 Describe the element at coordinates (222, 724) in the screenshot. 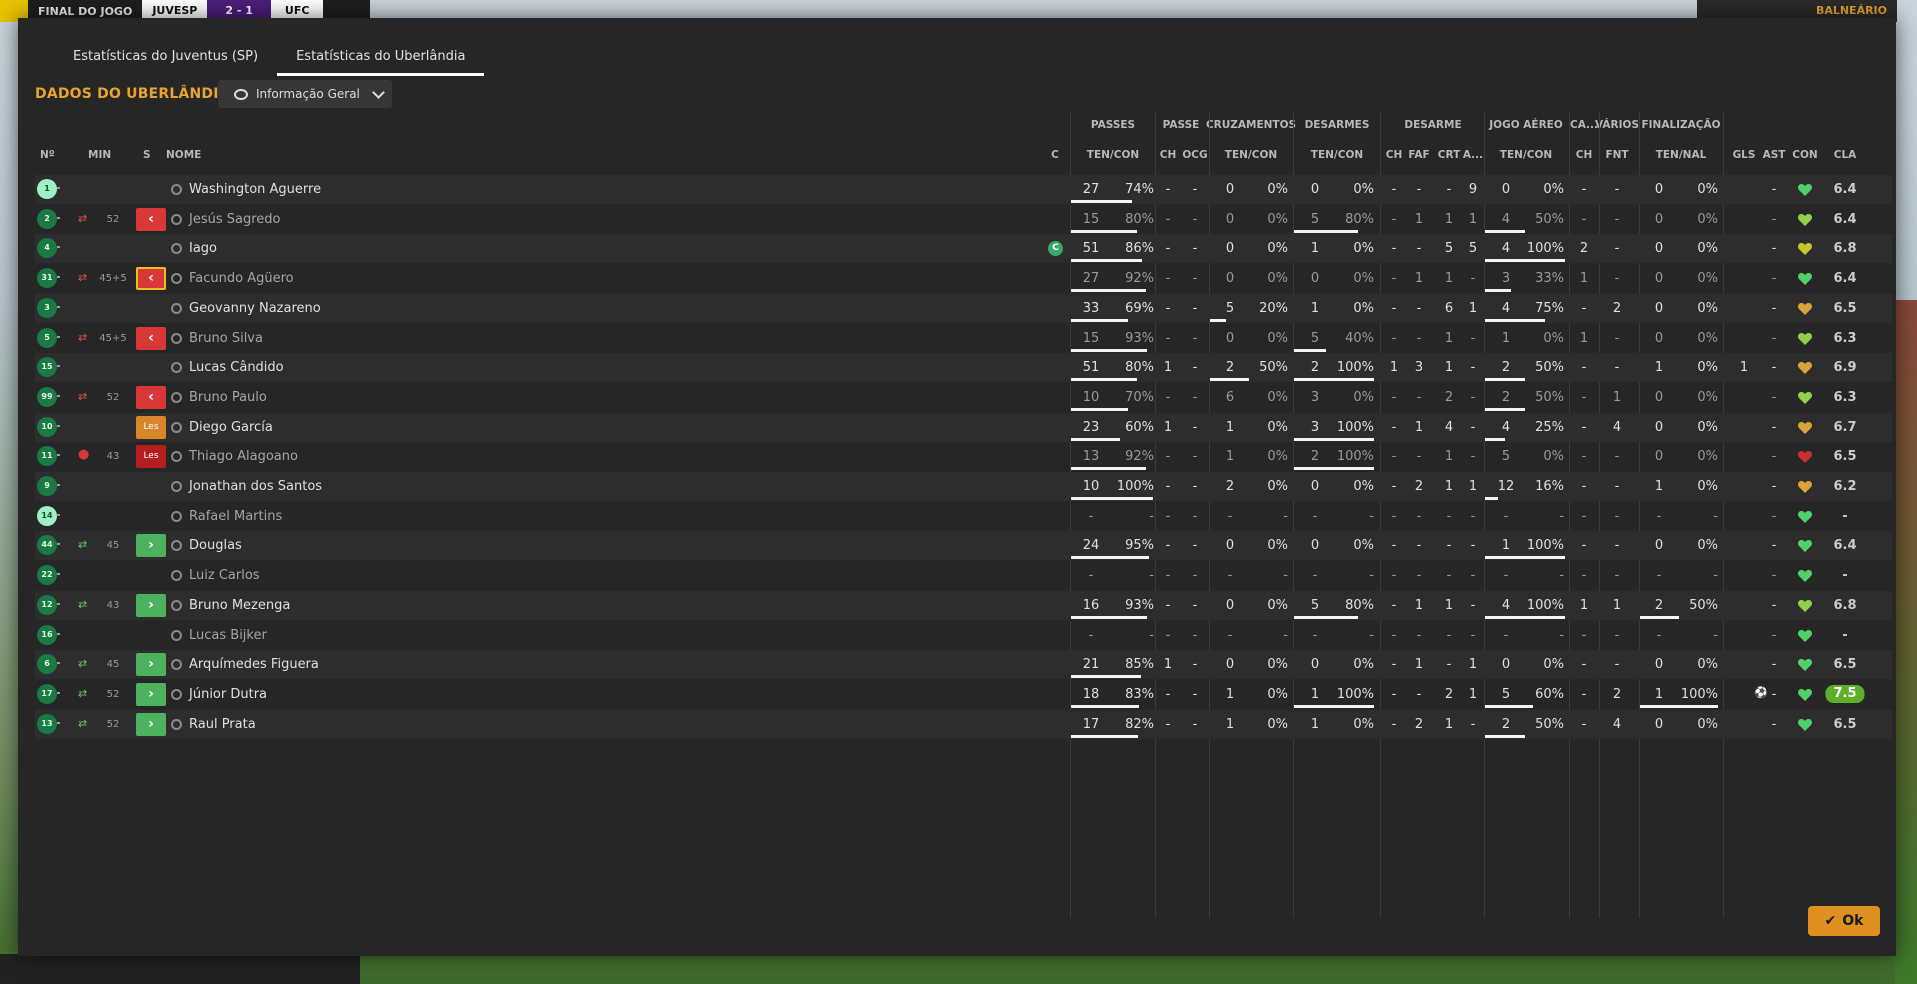

I see `player-name: Raul Prata` at that location.